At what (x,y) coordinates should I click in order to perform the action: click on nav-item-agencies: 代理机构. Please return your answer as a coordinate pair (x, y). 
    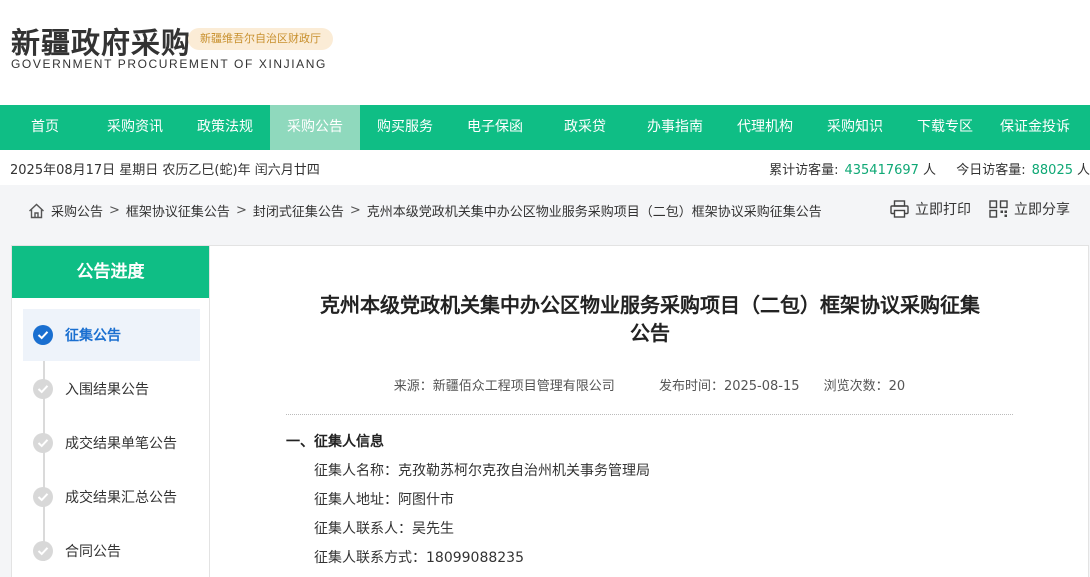
    Looking at the image, I should click on (765, 127).